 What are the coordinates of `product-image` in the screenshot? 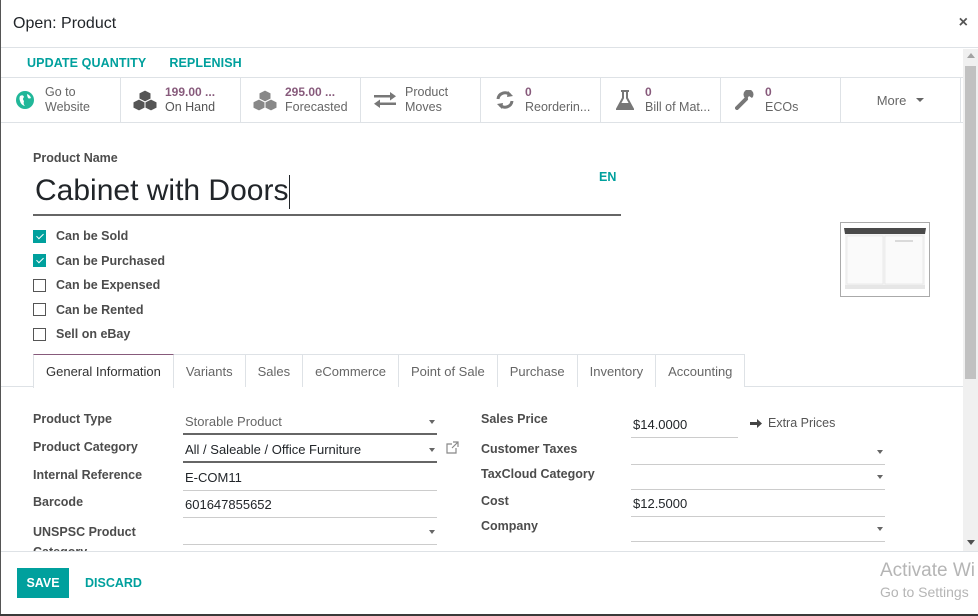 It's located at (885, 259).